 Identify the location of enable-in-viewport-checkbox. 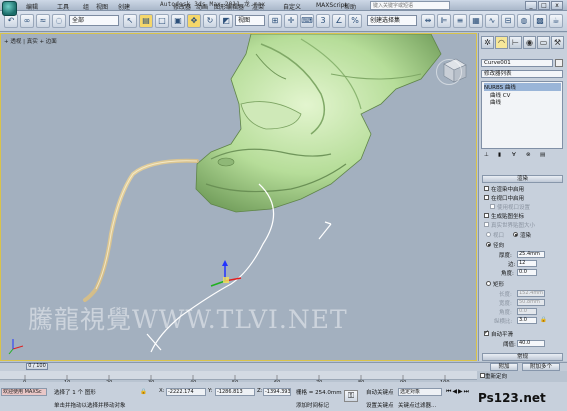
(486, 197).